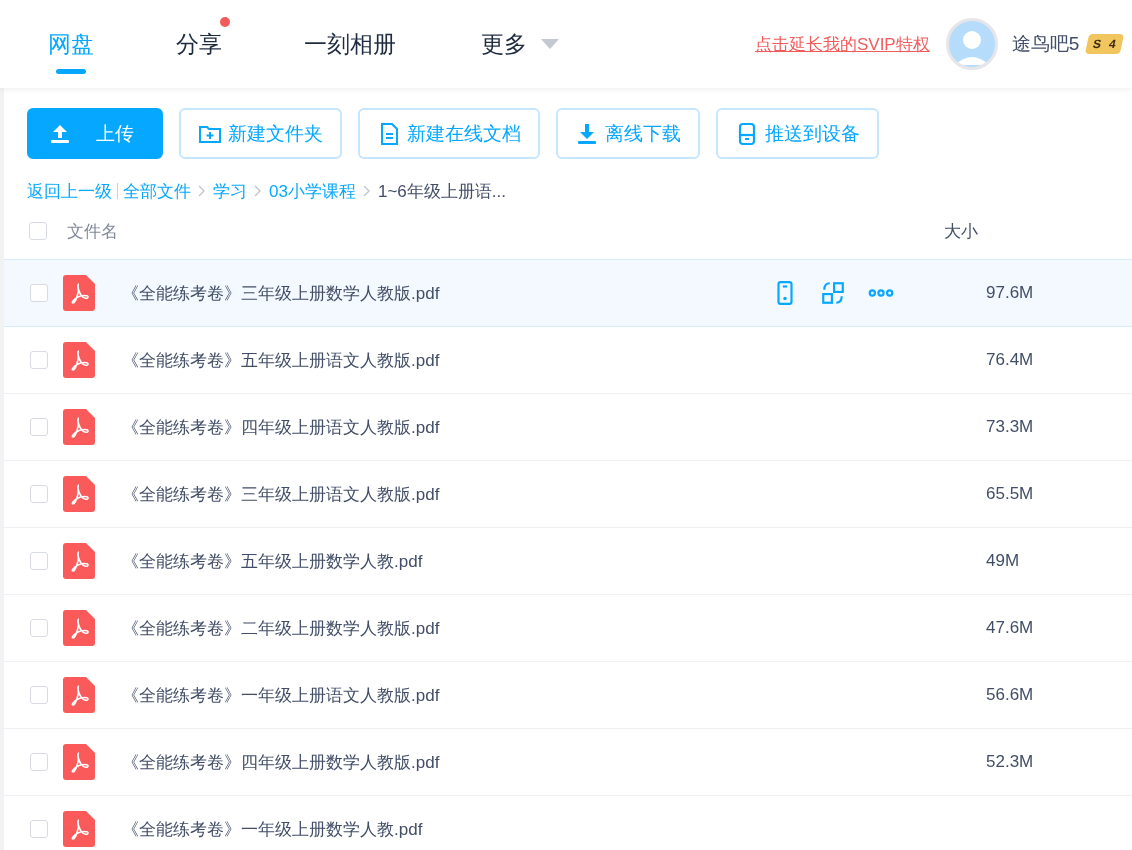 This screenshot has width=1132, height=850. I want to click on file-name: 《全能练考卷》三年级上册数学人教版.pdf, so click(447, 293).